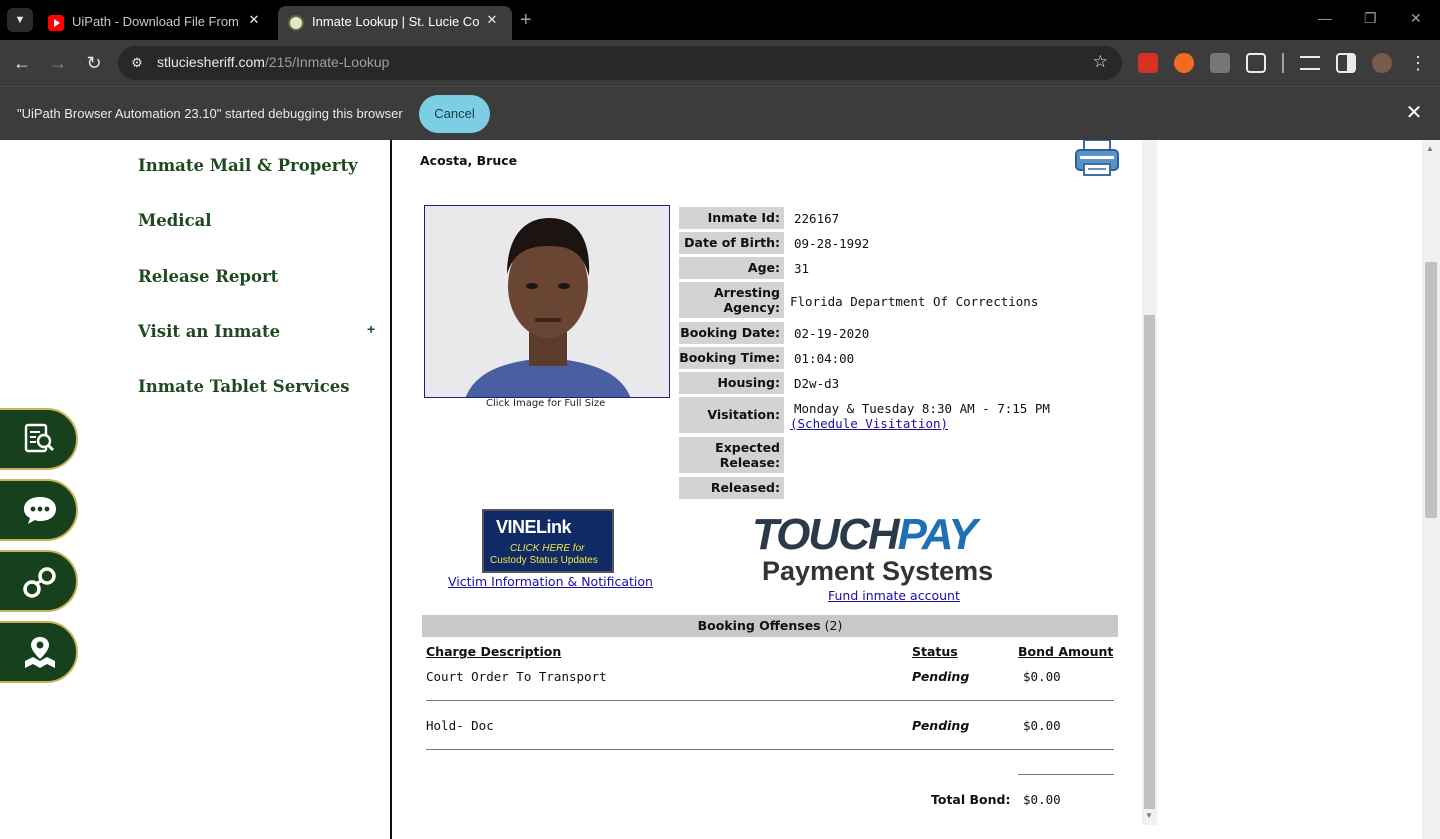 The image size is (1440, 839). I want to click on sidebar-item-tablet-services: Inmate Tablet Services, so click(244, 386).